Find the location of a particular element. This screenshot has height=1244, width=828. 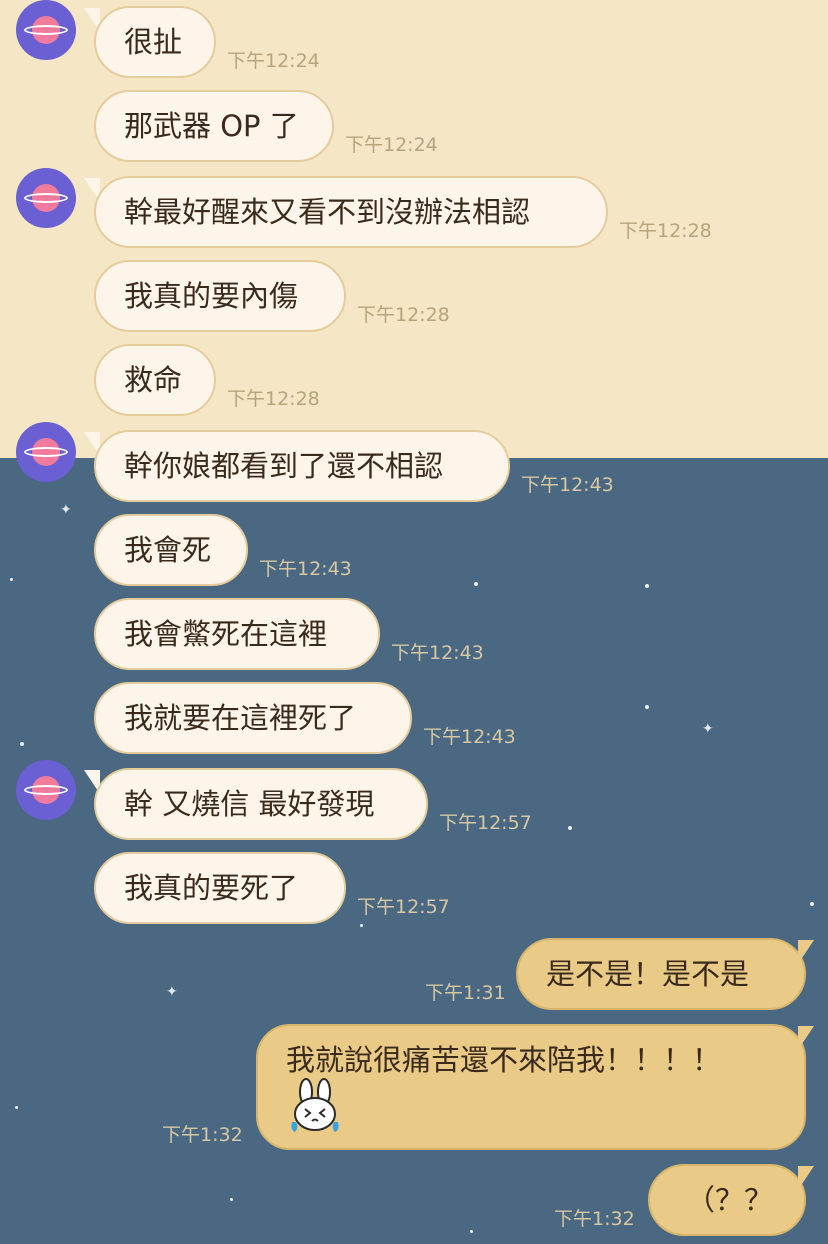

message-bubble-incoming: 我會鱉死在這裡 is located at coordinates (237, 634).